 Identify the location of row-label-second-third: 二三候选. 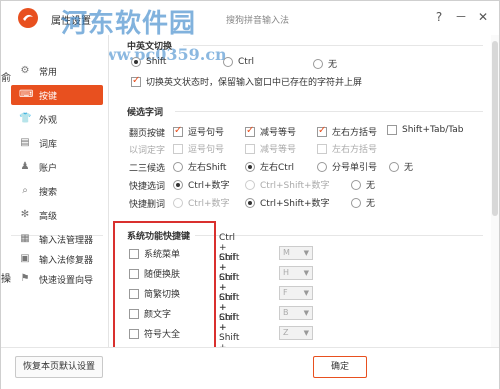
(147, 169).